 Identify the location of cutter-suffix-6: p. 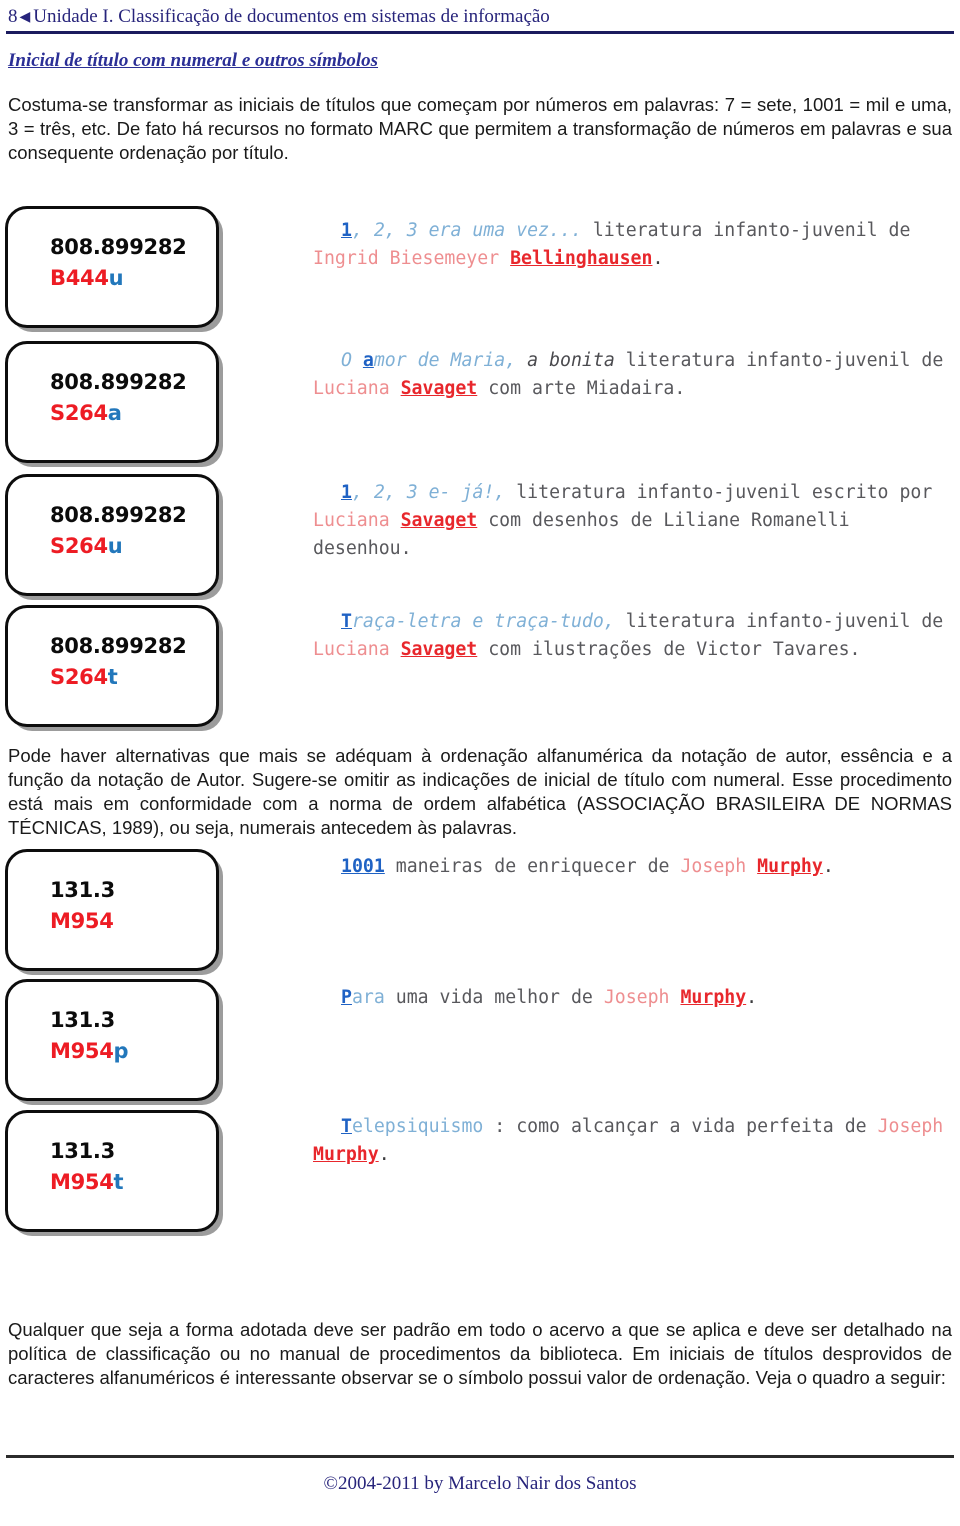
(121, 1051).